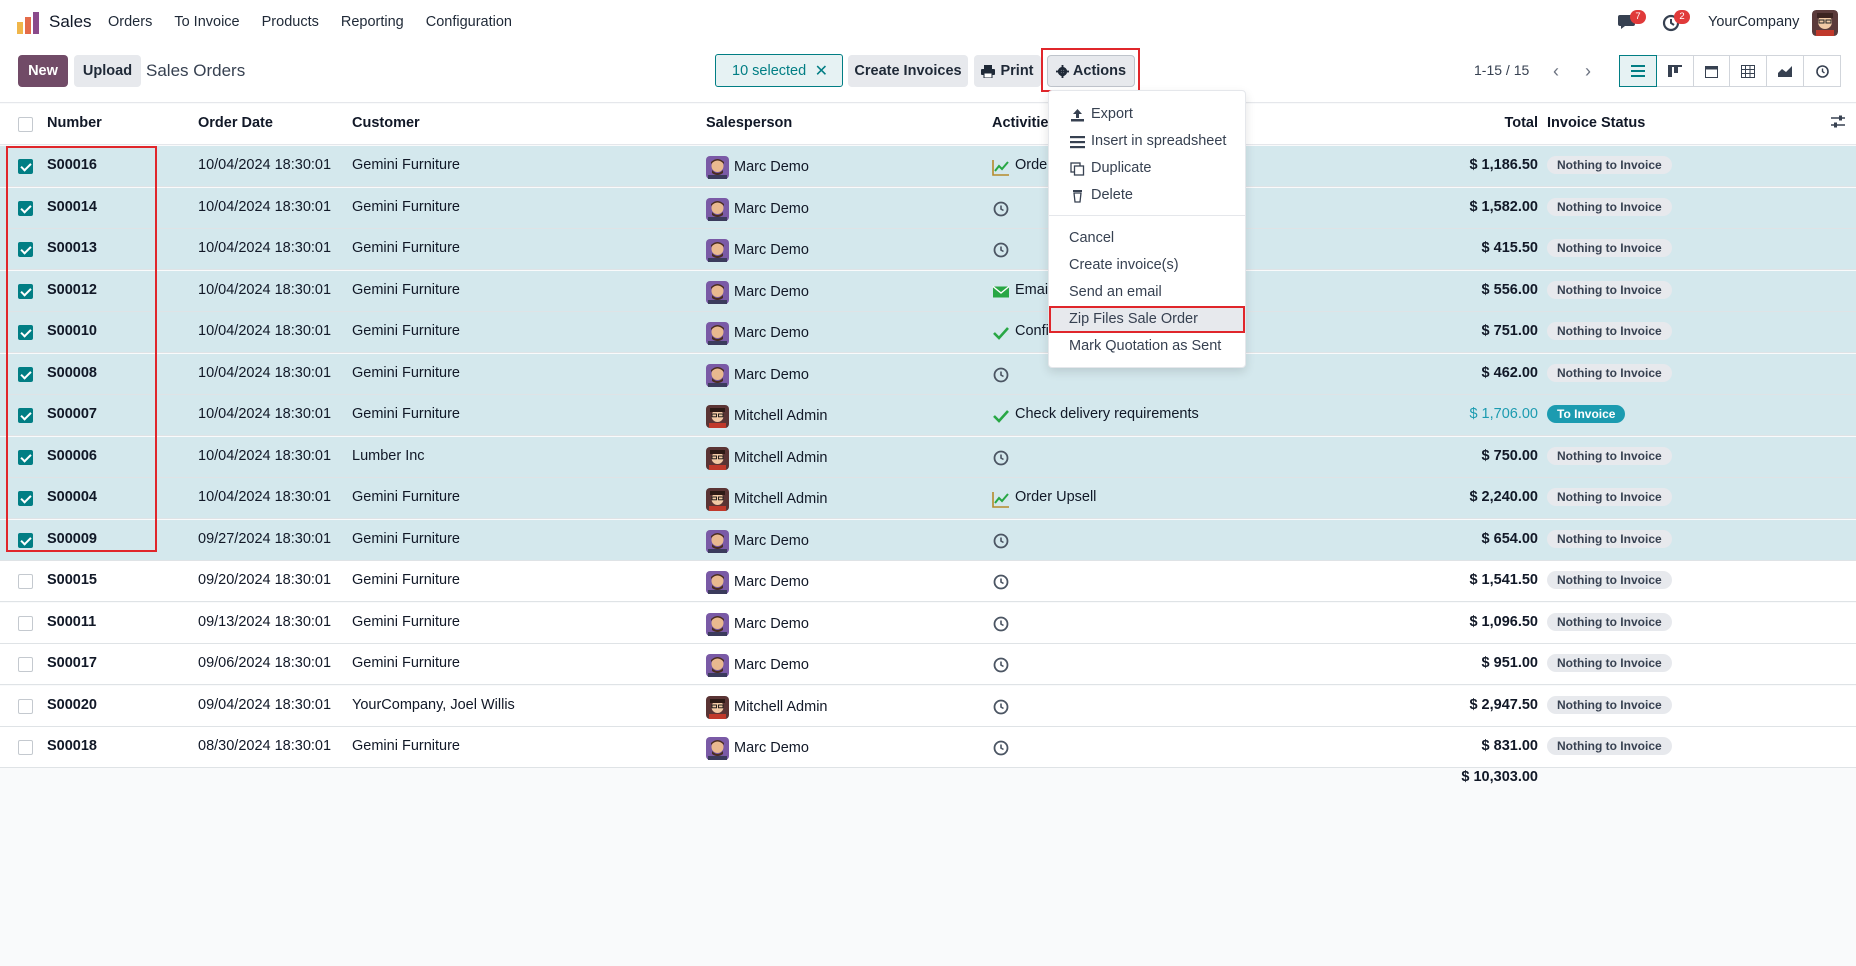  What do you see at coordinates (1521, 123) in the screenshot?
I see `column-total: Total` at bounding box center [1521, 123].